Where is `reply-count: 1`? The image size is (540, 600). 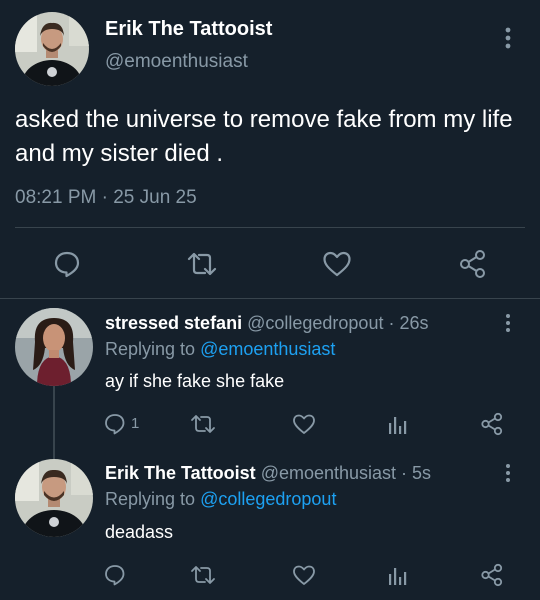
reply-count: 1 is located at coordinates (135, 423).